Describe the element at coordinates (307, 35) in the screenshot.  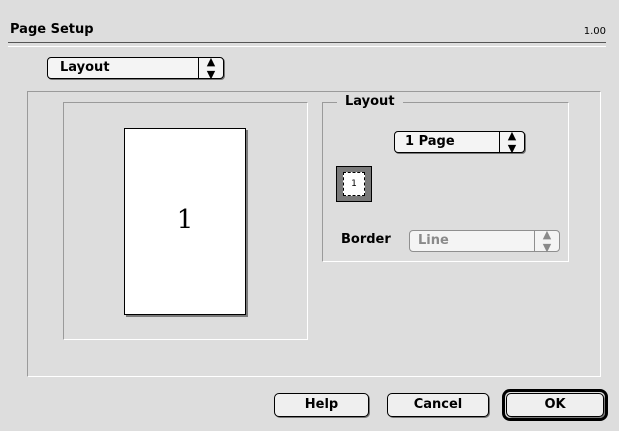
I see `title-bar: Page Setup 1.00` at that location.